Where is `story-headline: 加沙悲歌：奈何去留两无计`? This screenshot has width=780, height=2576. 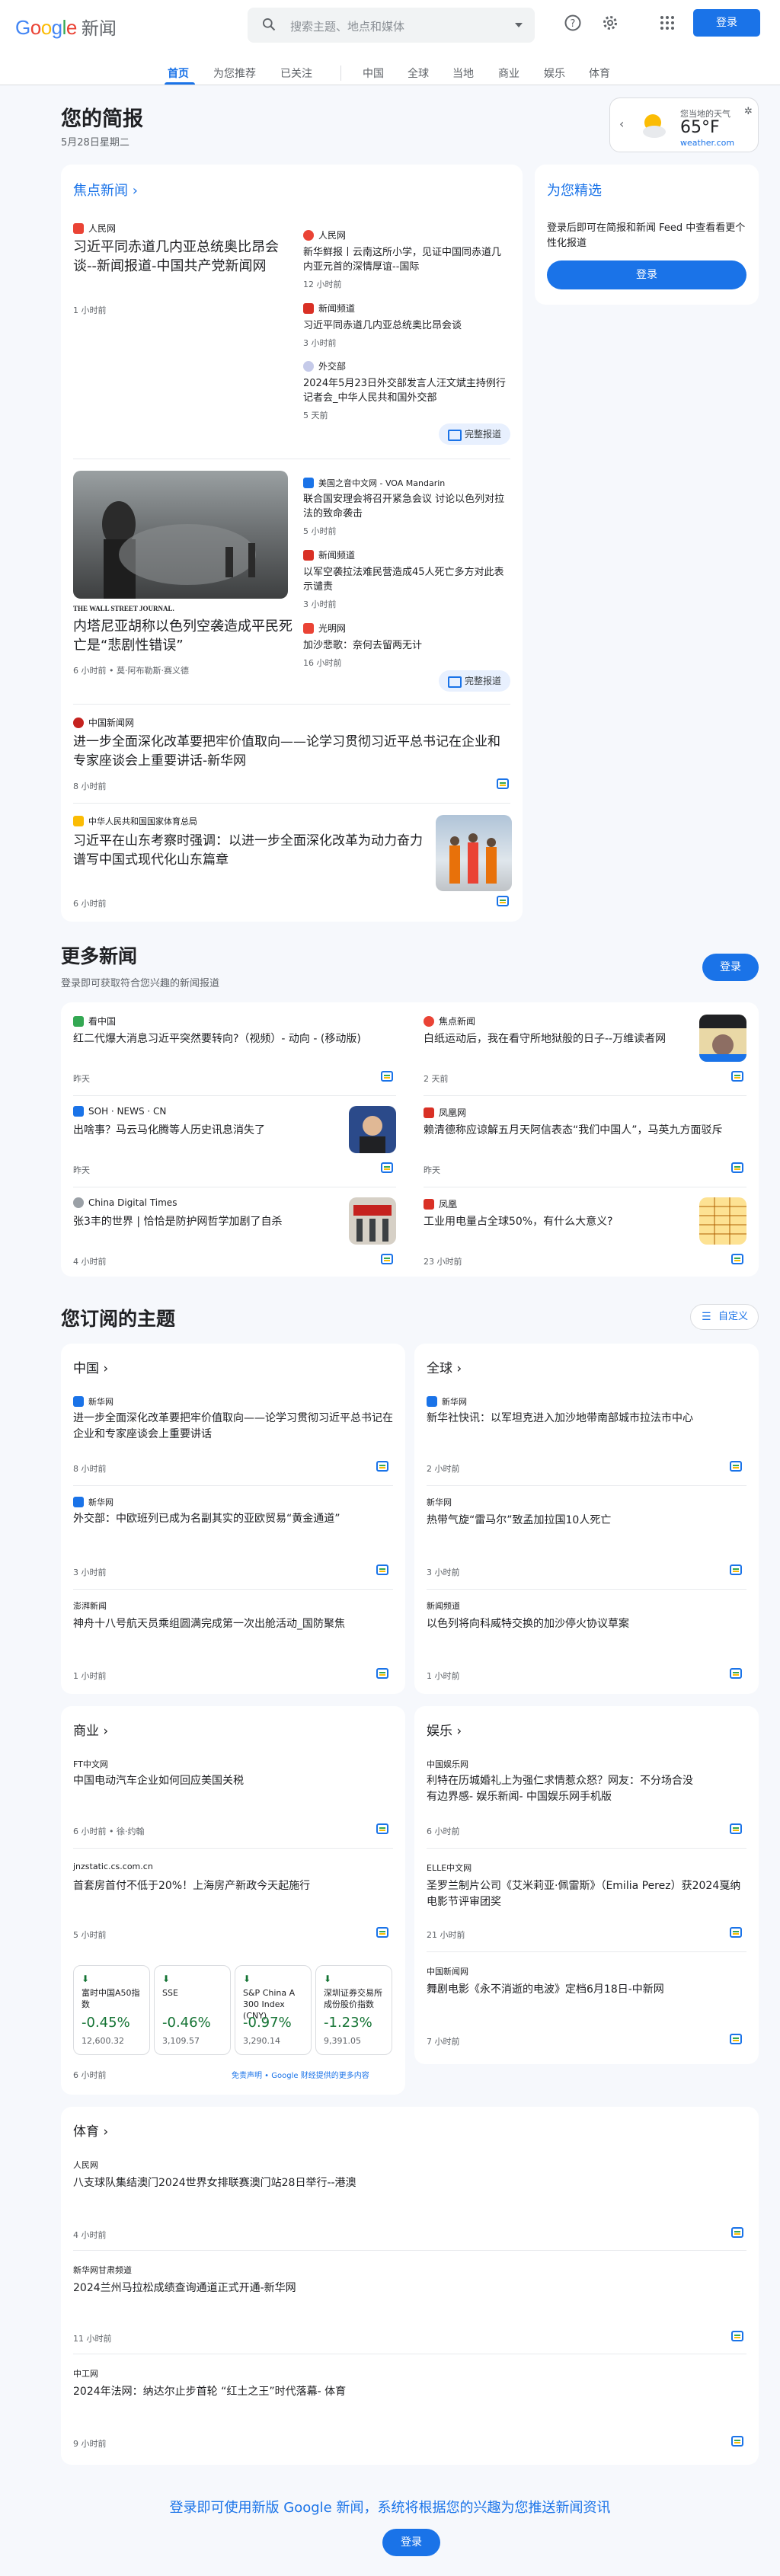 story-headline: 加沙悲歌：奈何去留两无计 is located at coordinates (406, 645).